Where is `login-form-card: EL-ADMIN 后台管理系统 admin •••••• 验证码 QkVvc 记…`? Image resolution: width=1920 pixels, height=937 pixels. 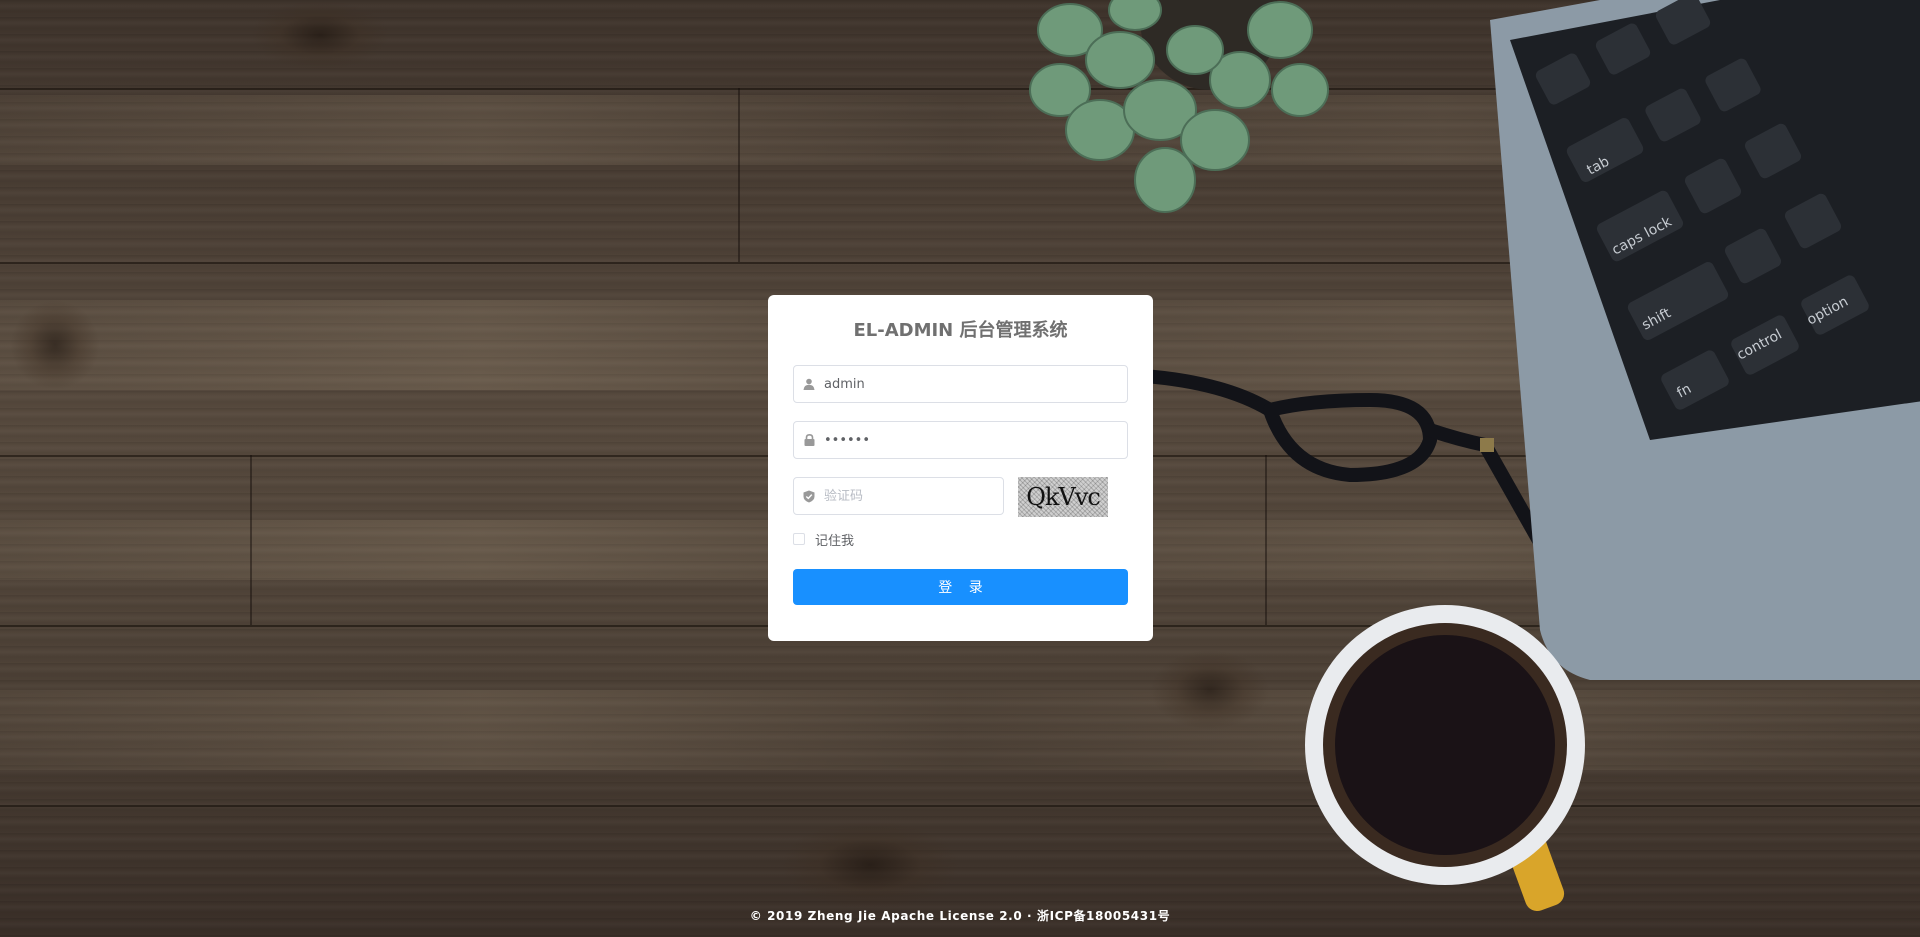 login-form-card: EL-ADMIN 后台管理系统 admin •••••• 验证码 QkVvc 记… is located at coordinates (960, 468).